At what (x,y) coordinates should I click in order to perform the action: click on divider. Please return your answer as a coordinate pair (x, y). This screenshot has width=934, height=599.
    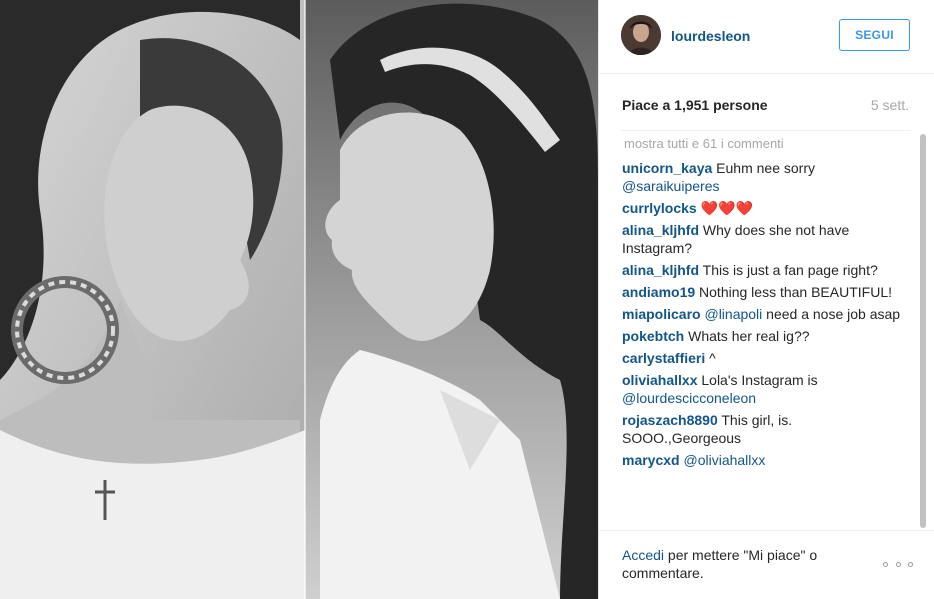
    Looking at the image, I should click on (766, 130).